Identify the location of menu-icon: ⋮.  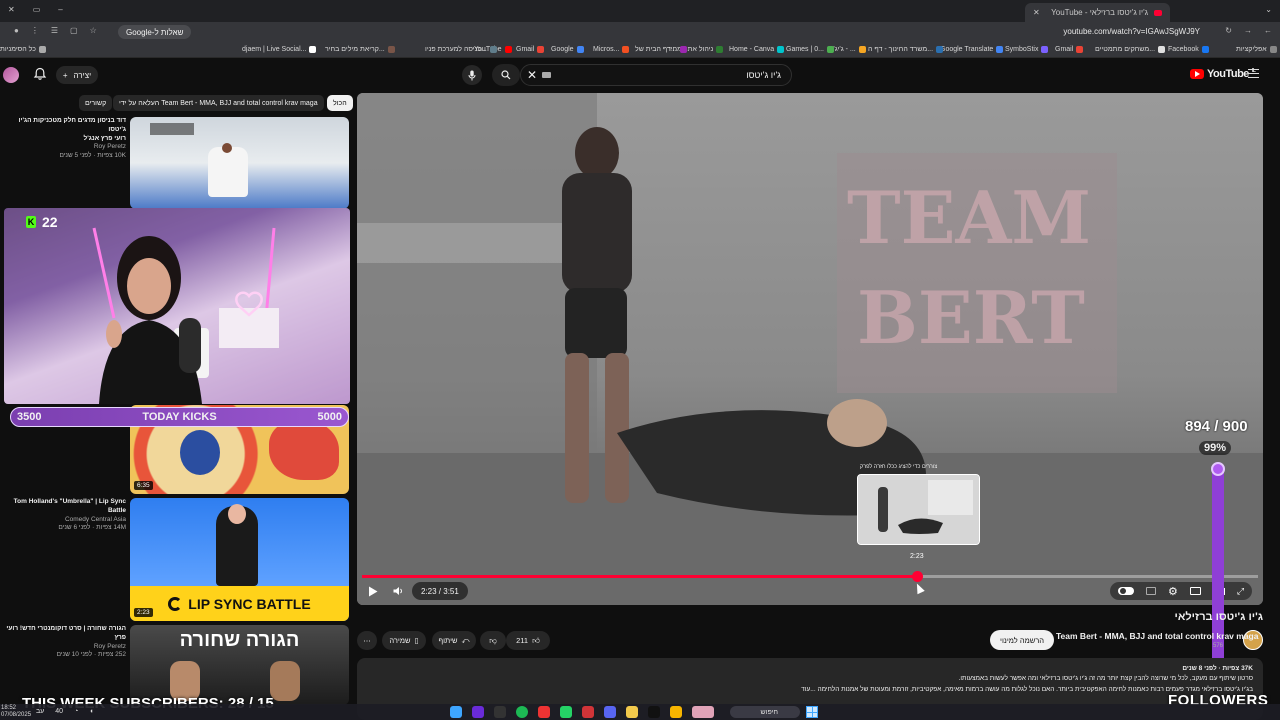
(35, 30).